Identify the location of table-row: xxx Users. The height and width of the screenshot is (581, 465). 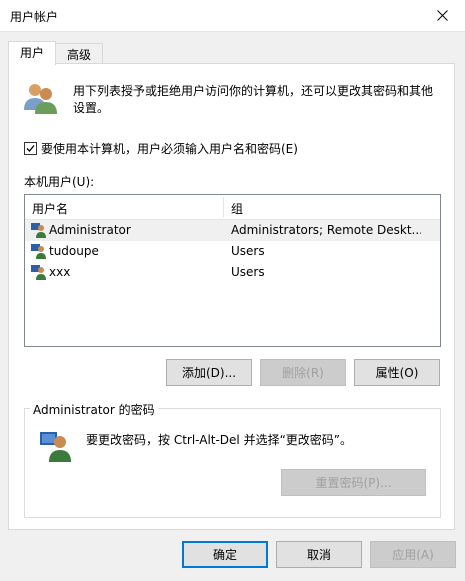
(232, 272).